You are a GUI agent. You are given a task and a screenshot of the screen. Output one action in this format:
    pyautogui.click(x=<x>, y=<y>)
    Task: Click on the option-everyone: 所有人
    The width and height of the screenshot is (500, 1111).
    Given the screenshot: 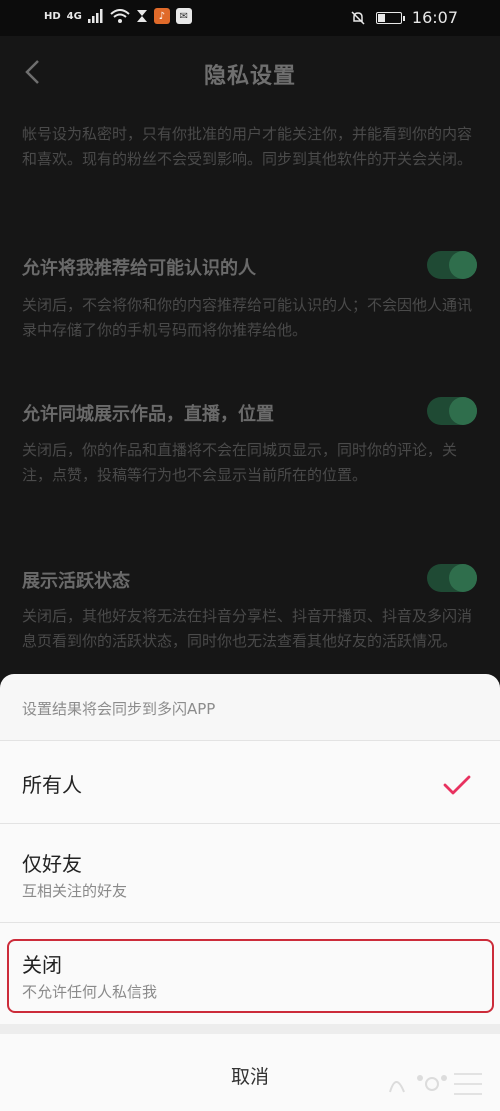 What is the action you would take?
    pyautogui.click(x=250, y=782)
    